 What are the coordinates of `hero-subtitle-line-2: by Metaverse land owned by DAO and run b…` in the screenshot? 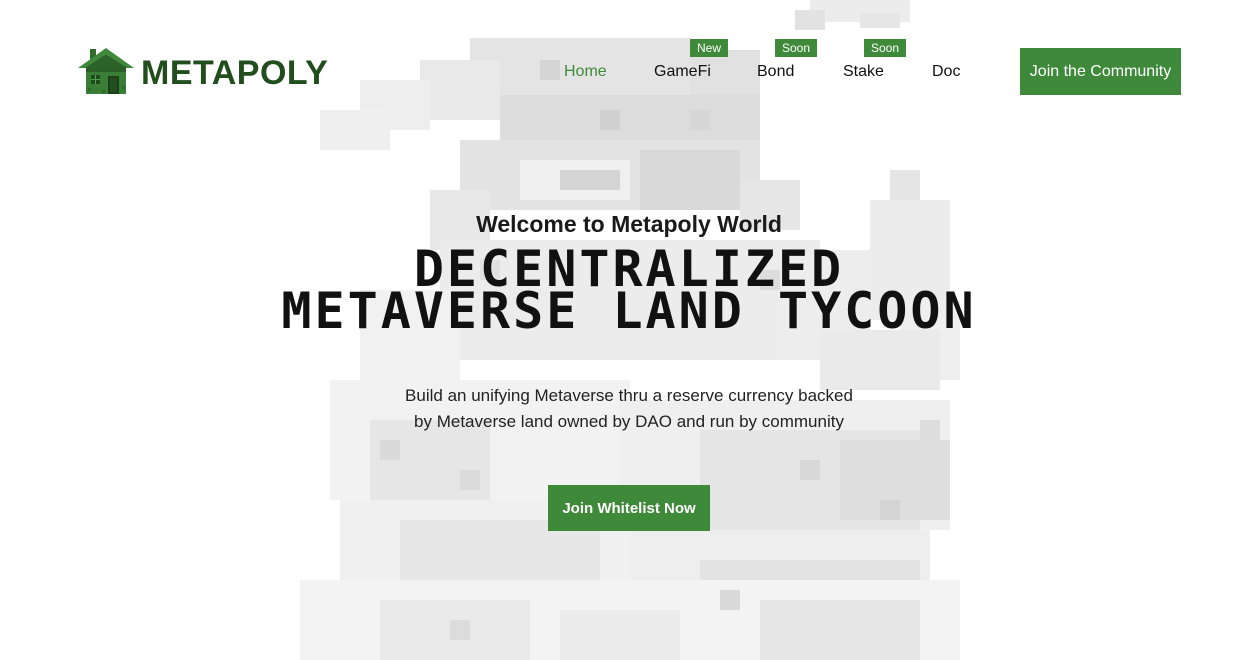 It's located at (629, 421).